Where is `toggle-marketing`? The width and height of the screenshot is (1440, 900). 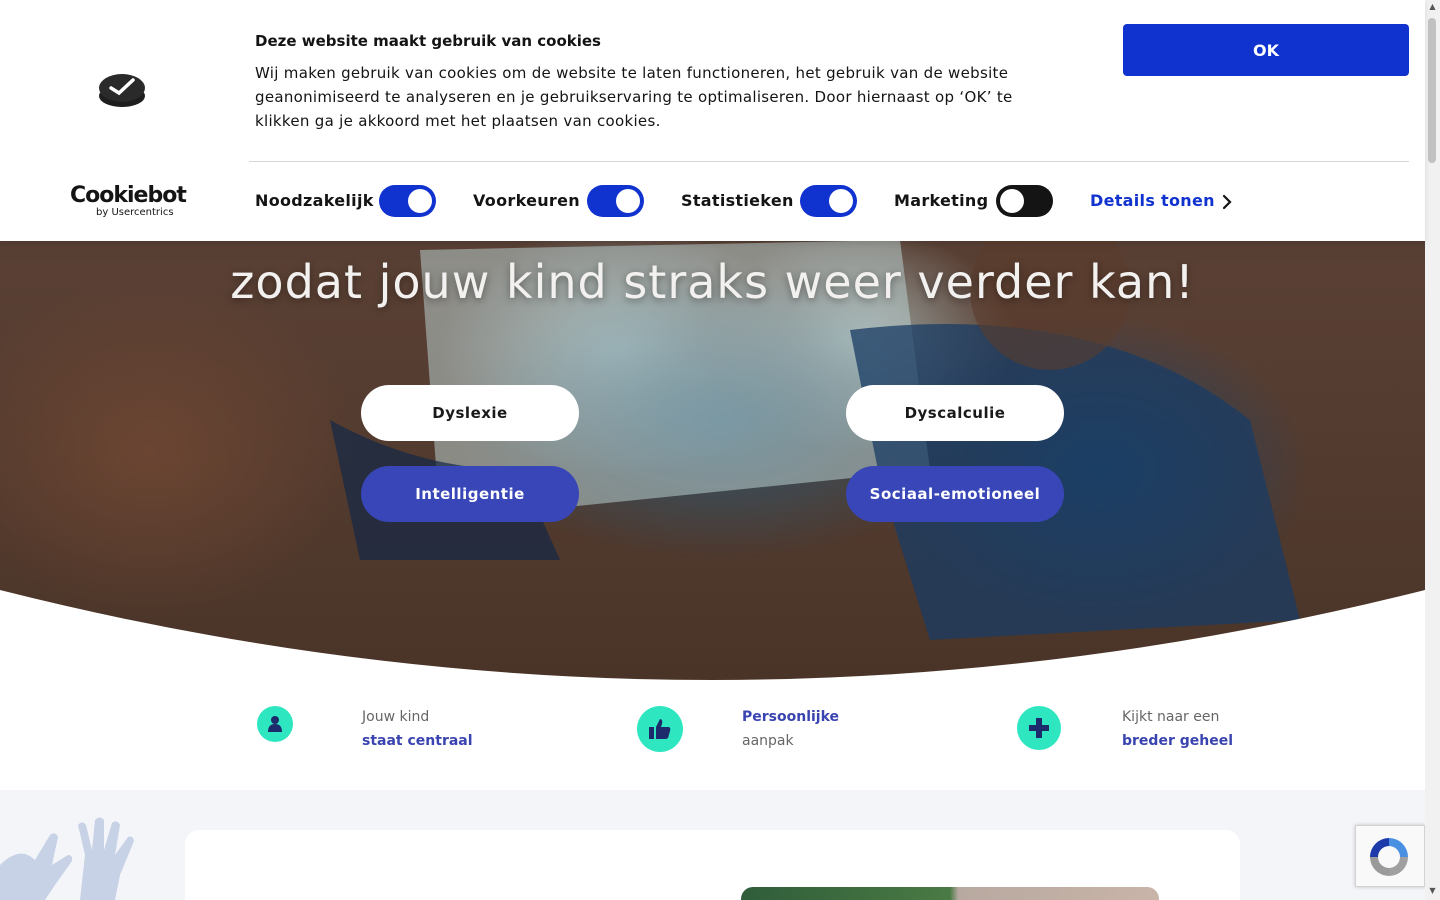
toggle-marketing is located at coordinates (1024, 201).